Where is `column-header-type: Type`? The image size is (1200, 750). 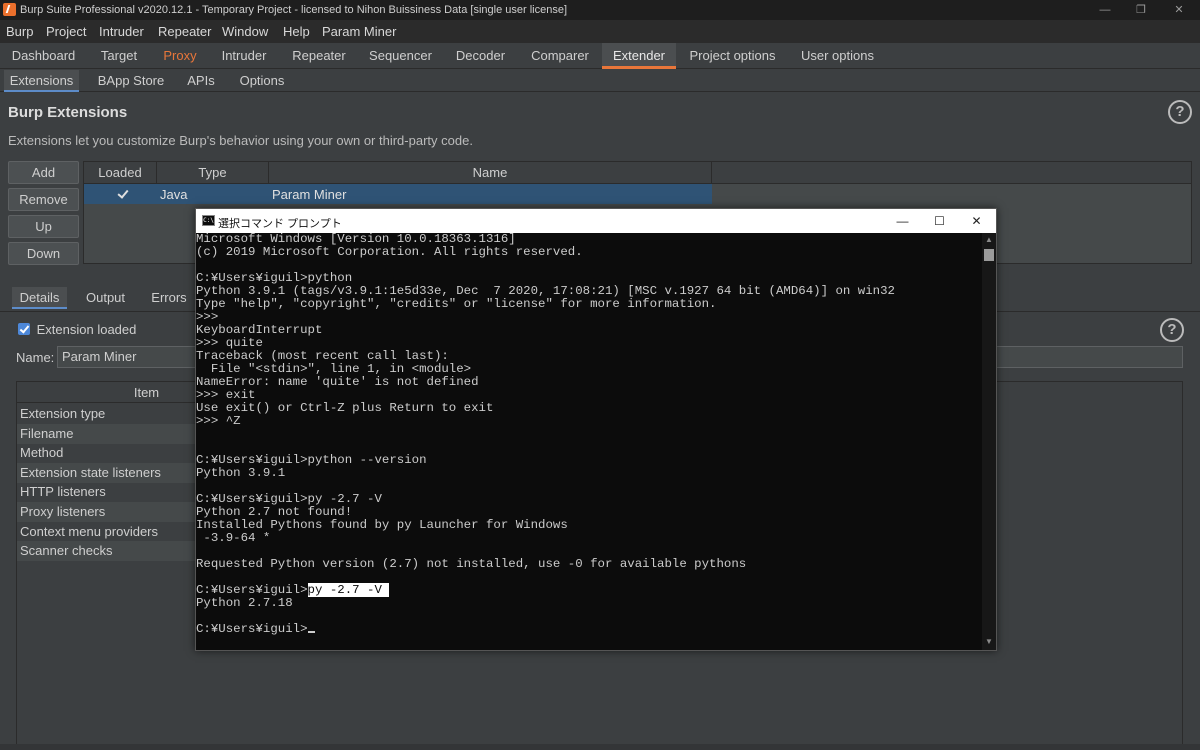
column-header-type: Type is located at coordinates (213, 173).